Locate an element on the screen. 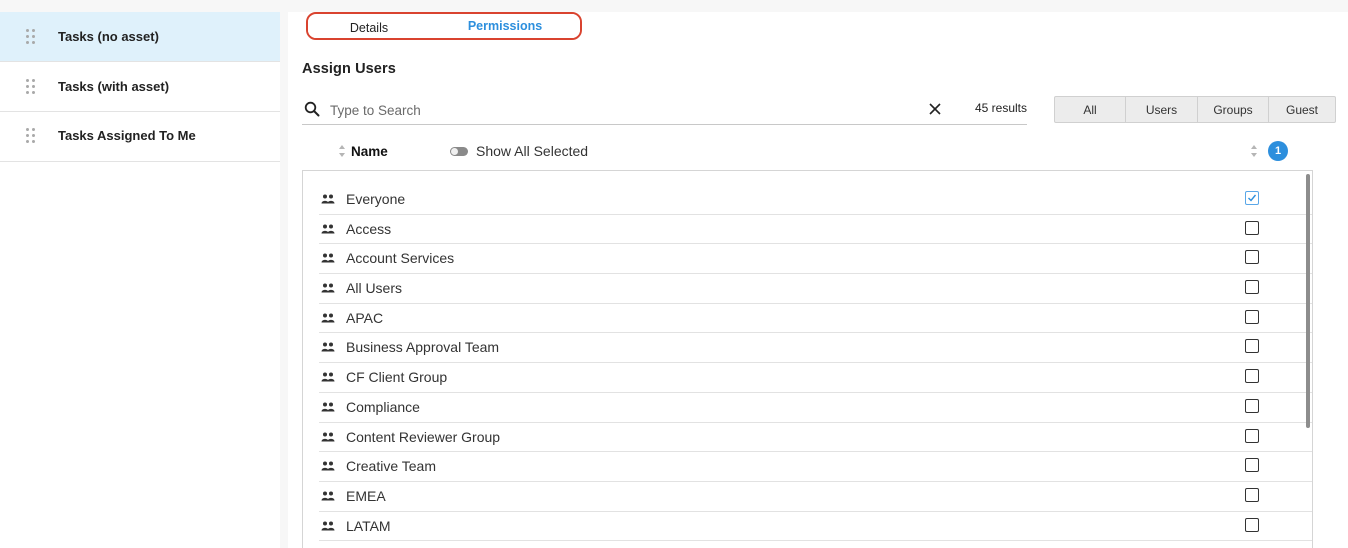 The height and width of the screenshot is (548, 1348). show-all-selected-label: Show All Selected is located at coordinates (532, 151).